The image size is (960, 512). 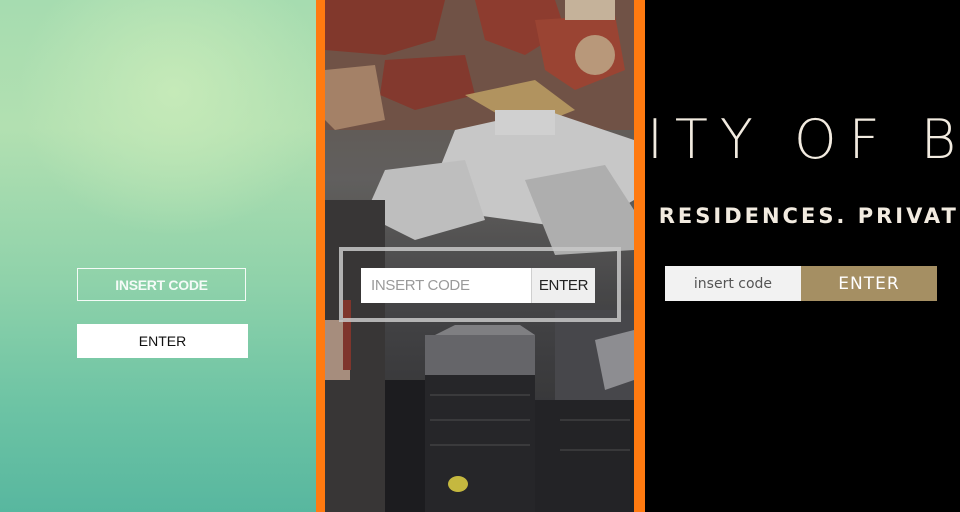 What do you see at coordinates (446, 285) in the screenshot?
I see `insert-code-input: INSERT CODE` at bounding box center [446, 285].